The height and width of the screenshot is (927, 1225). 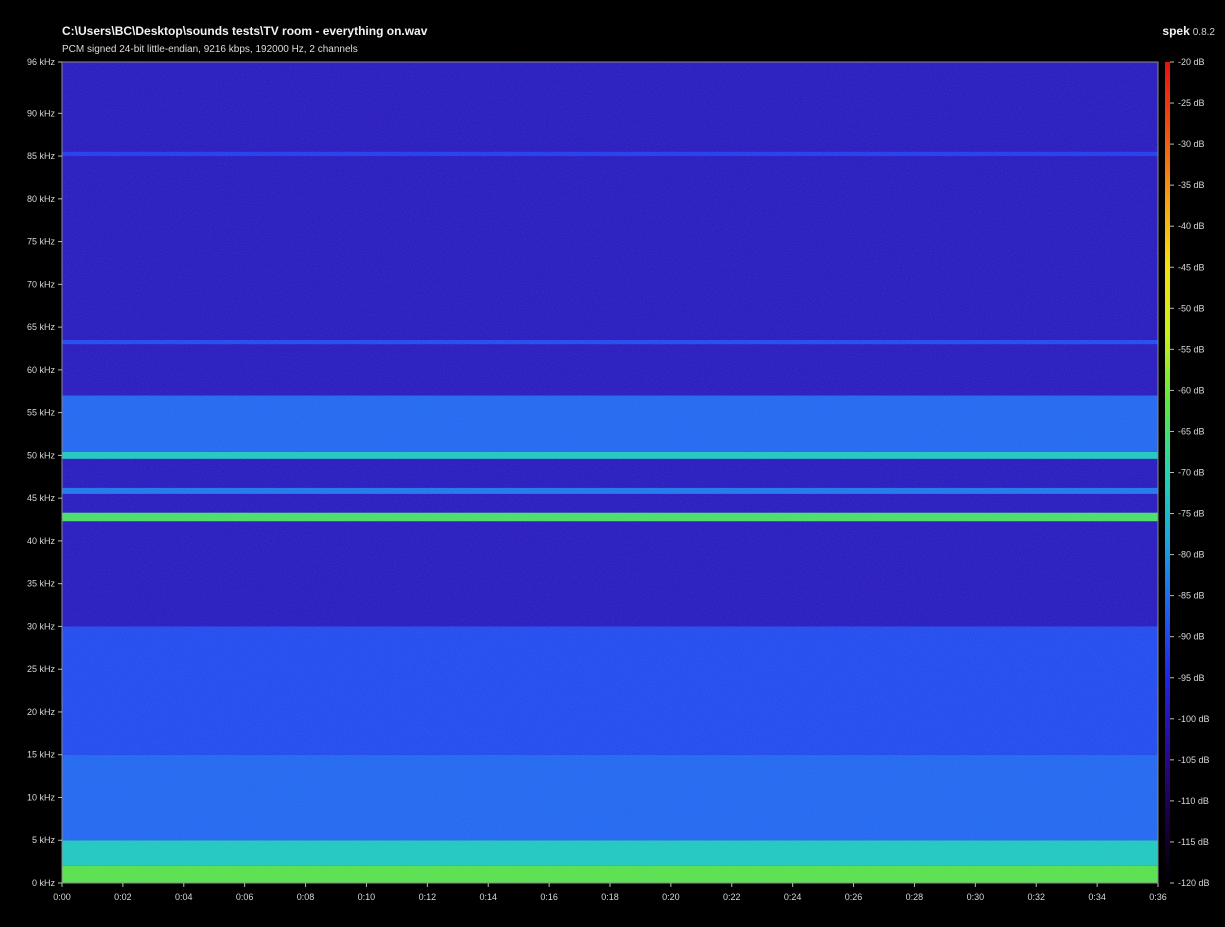 I want to click on y-tick-label: 50 kHz, so click(x=41, y=455).